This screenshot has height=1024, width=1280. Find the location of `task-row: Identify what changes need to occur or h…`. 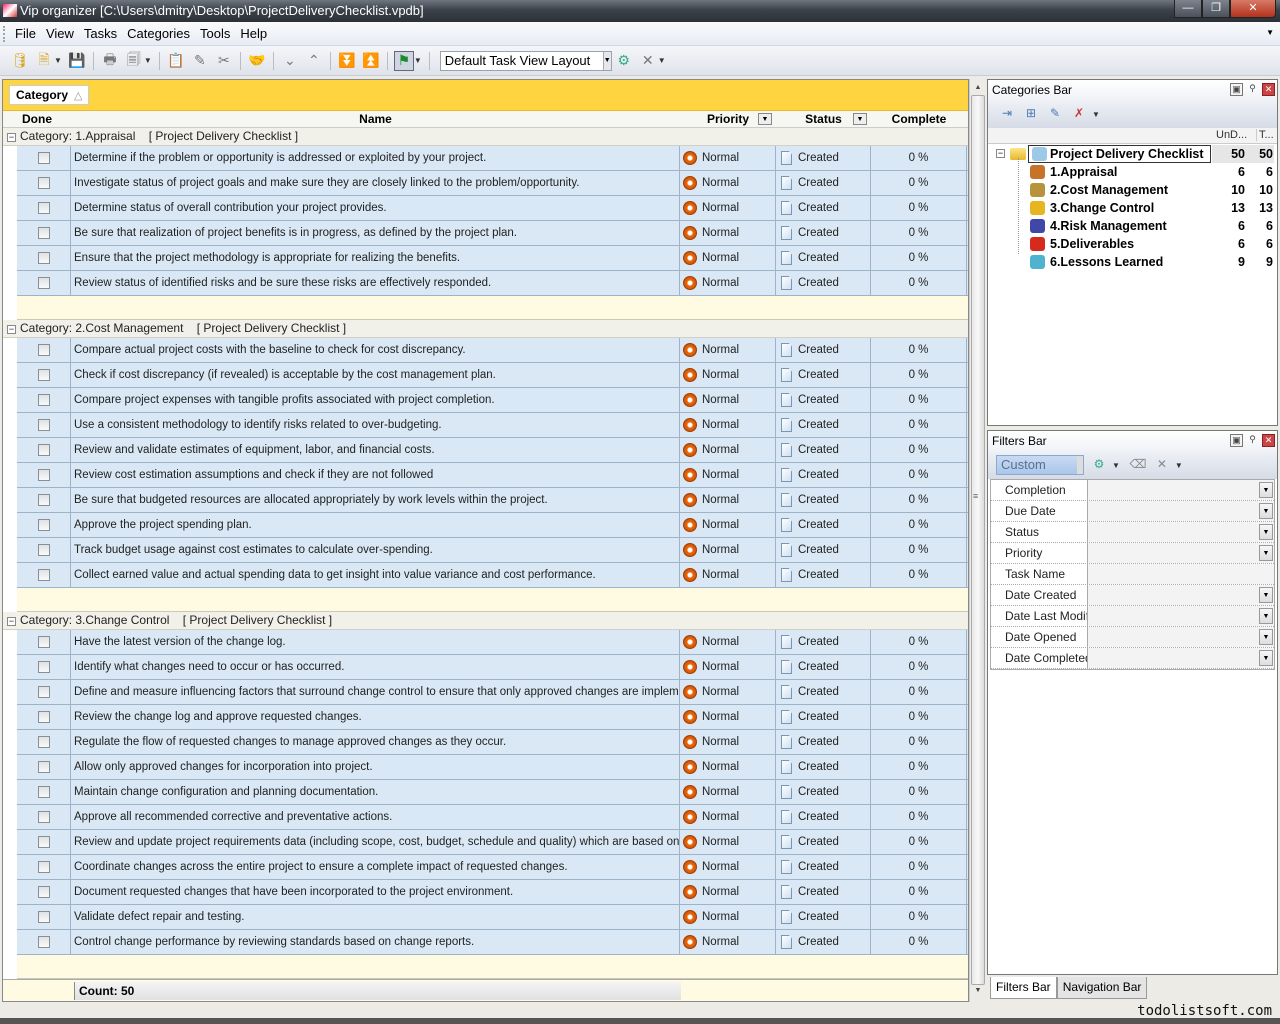

task-row: Identify what changes need to occur or h… is located at coordinates (492, 667).